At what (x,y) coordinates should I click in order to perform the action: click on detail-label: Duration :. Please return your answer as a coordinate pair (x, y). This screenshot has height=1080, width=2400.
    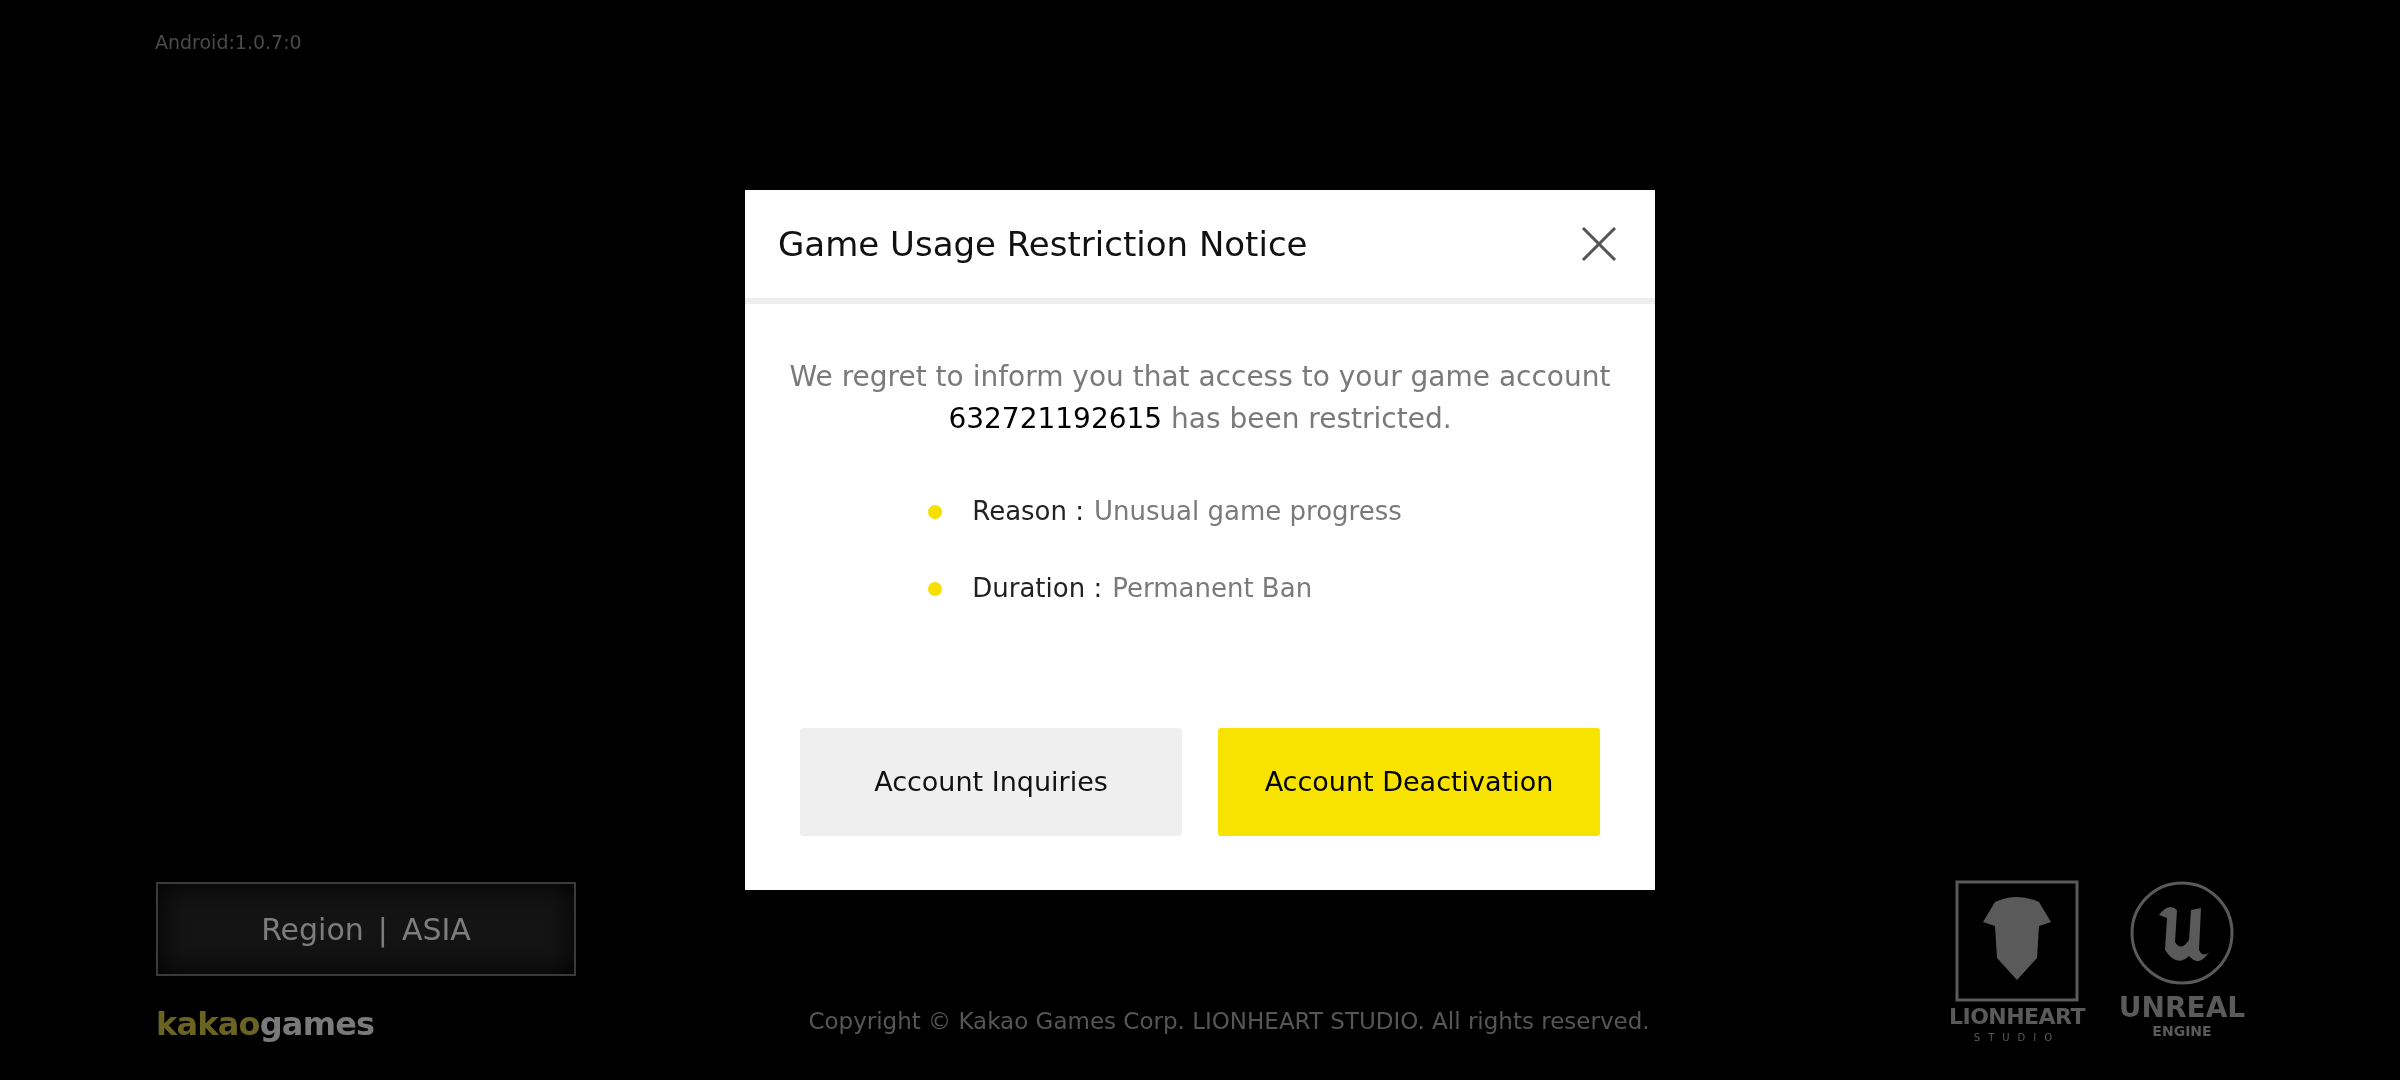
    Looking at the image, I should click on (1037, 588).